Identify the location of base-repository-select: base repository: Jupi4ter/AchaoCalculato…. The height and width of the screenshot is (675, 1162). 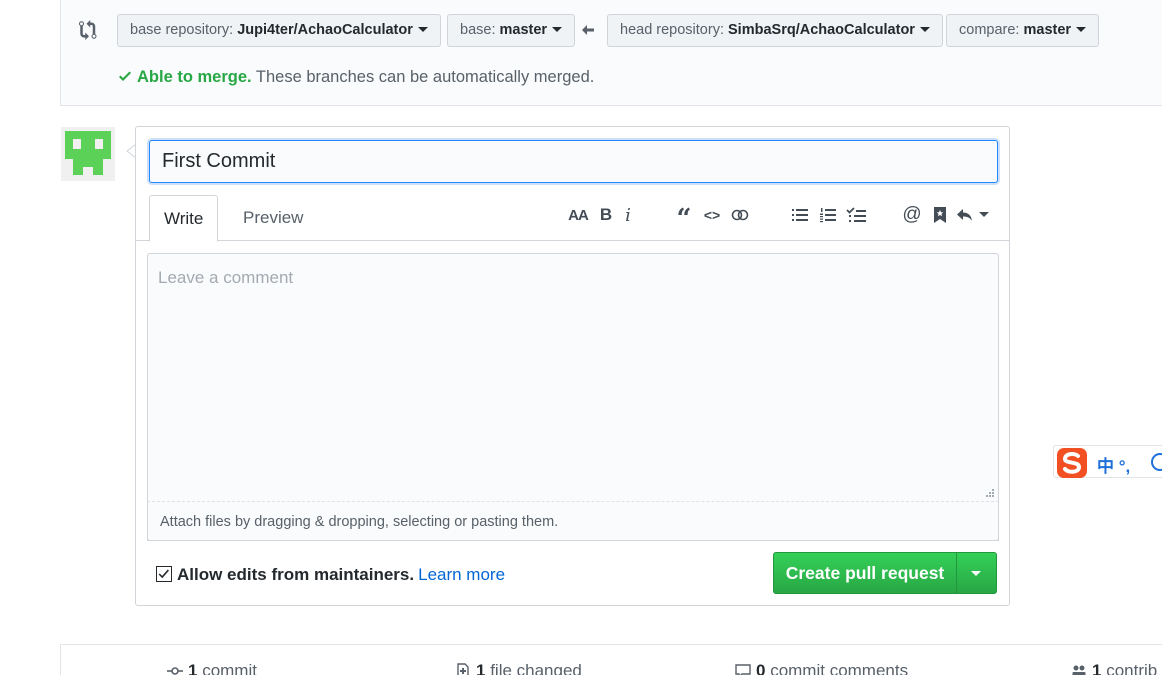
(279, 30).